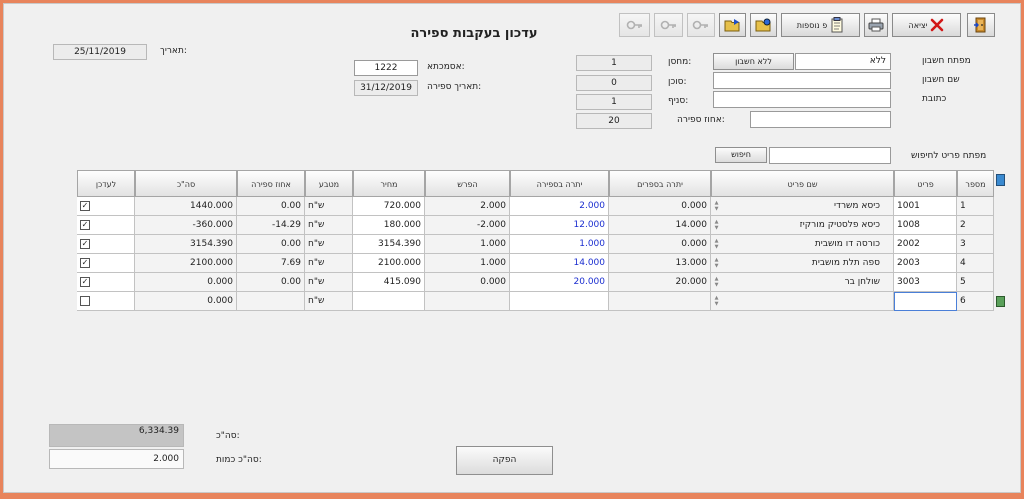 The height and width of the screenshot is (499, 1024). Describe the element at coordinates (975, 301) in the screenshot. I see `cell-num: 6` at that location.